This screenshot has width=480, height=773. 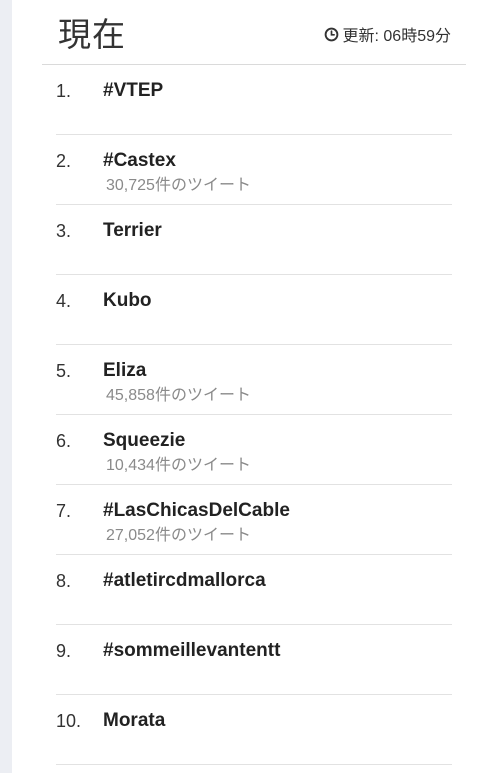 What do you see at coordinates (64, 371) in the screenshot?
I see `trend-rank: 5.` at bounding box center [64, 371].